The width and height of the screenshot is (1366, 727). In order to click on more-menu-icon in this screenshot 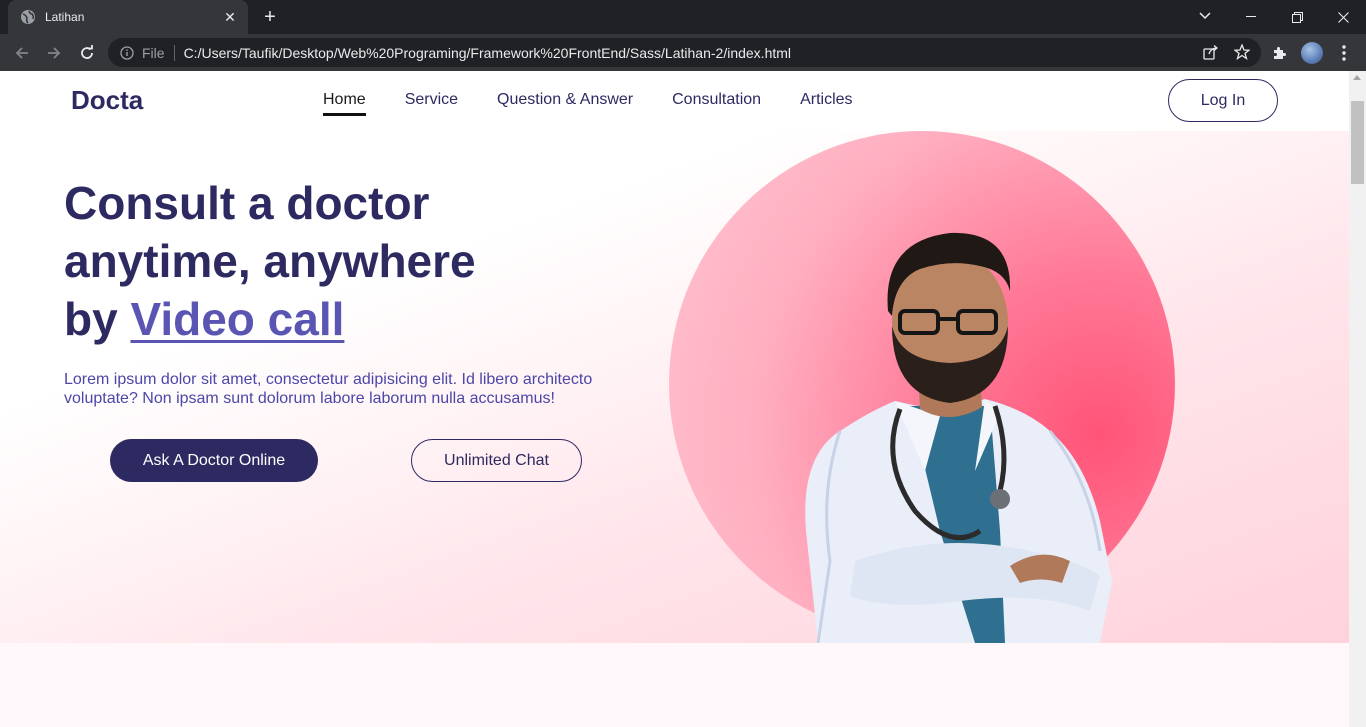, I will do `click(1344, 53)`.